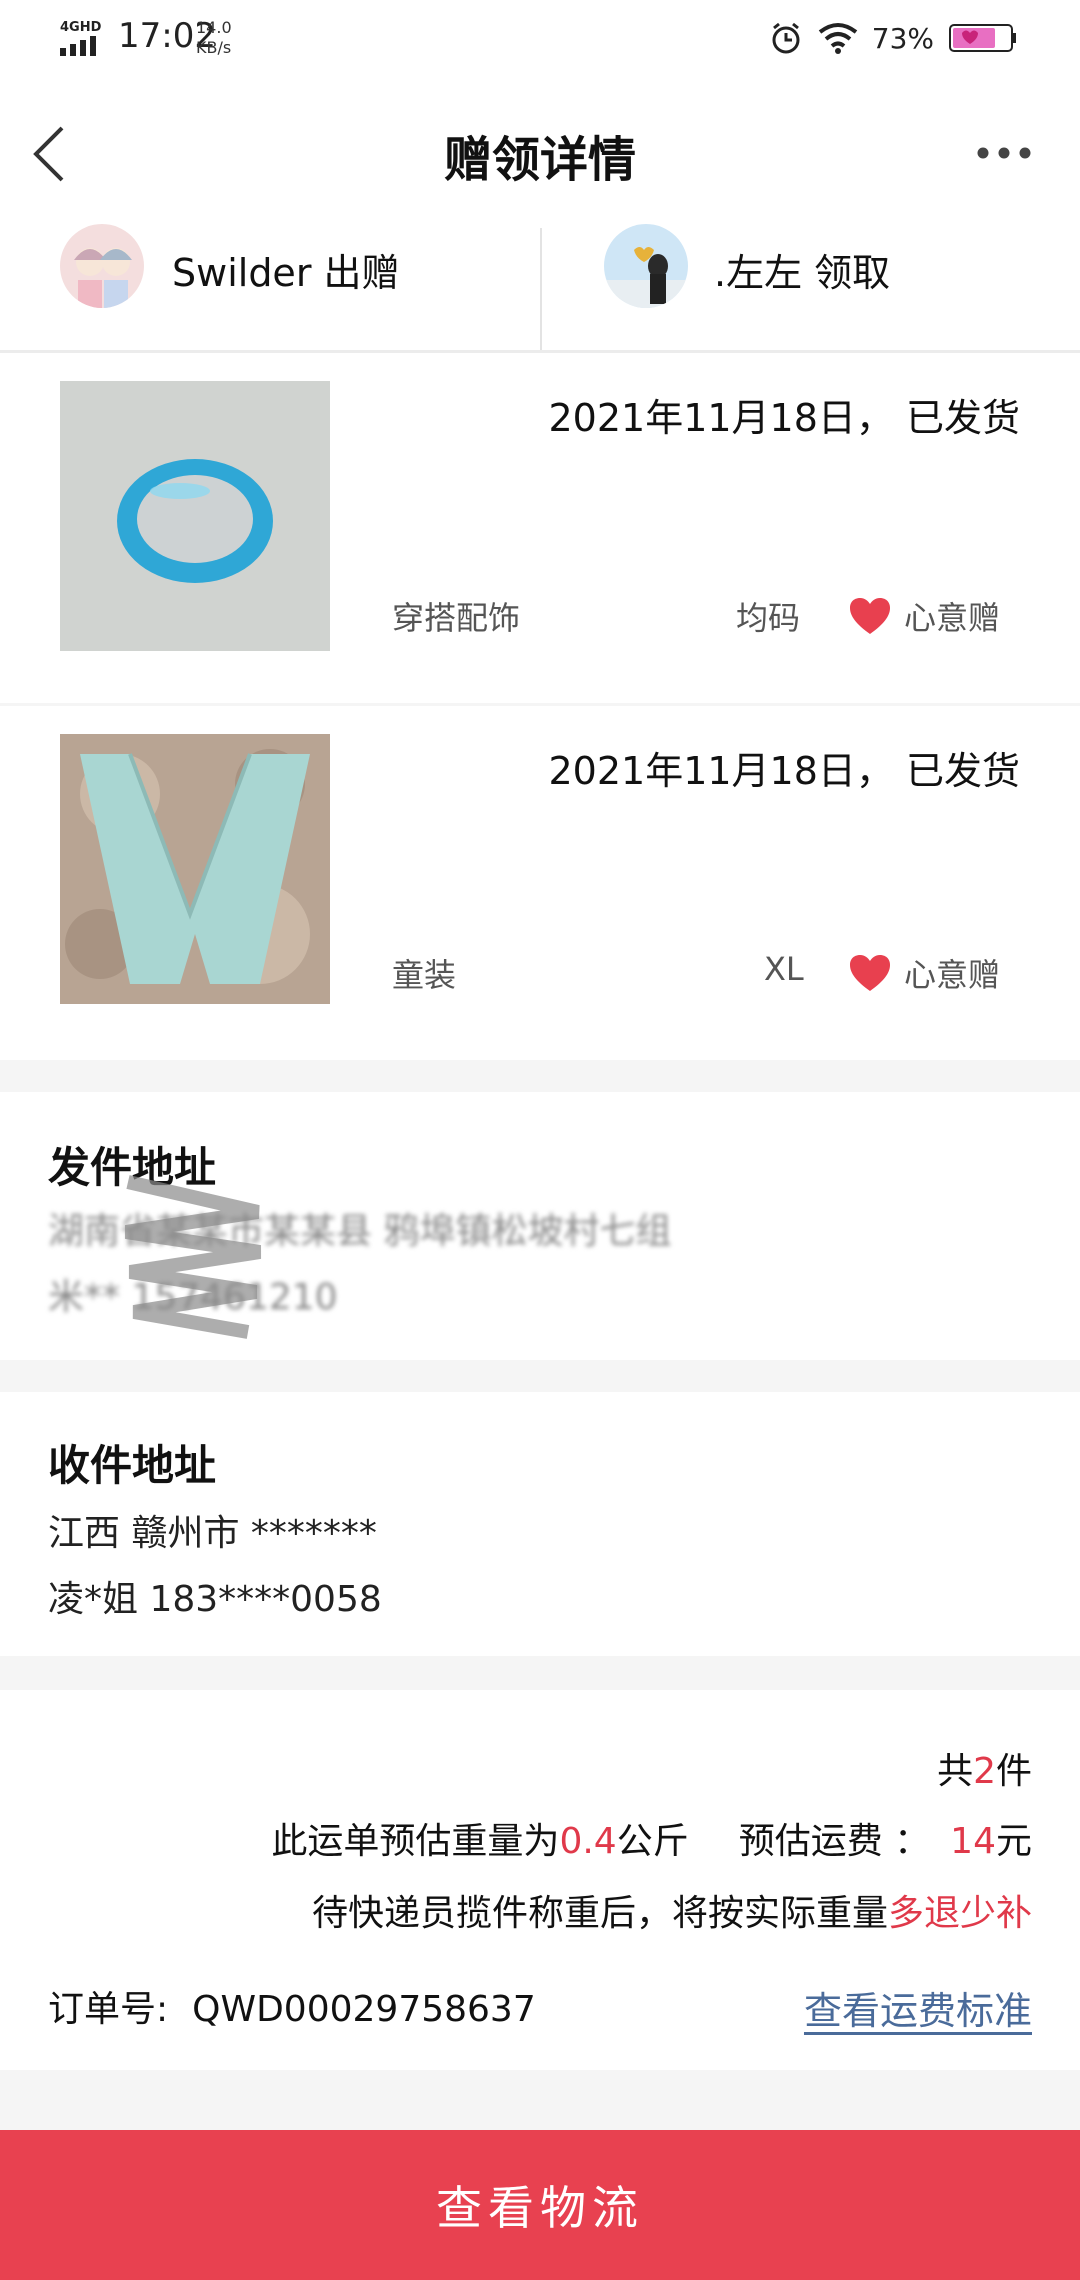 The image size is (1080, 2280). Describe the element at coordinates (984, 1771) in the screenshot. I see `count-value: 2` at that location.